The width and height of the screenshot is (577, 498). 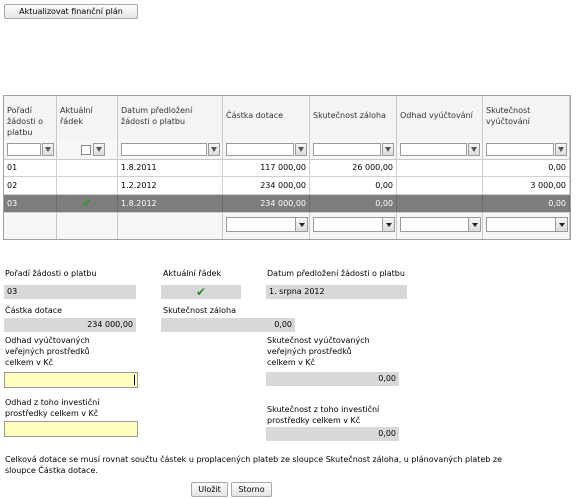 What do you see at coordinates (51, 273) in the screenshot?
I see `poradi-label: Pořadí žádosti o platbu` at bounding box center [51, 273].